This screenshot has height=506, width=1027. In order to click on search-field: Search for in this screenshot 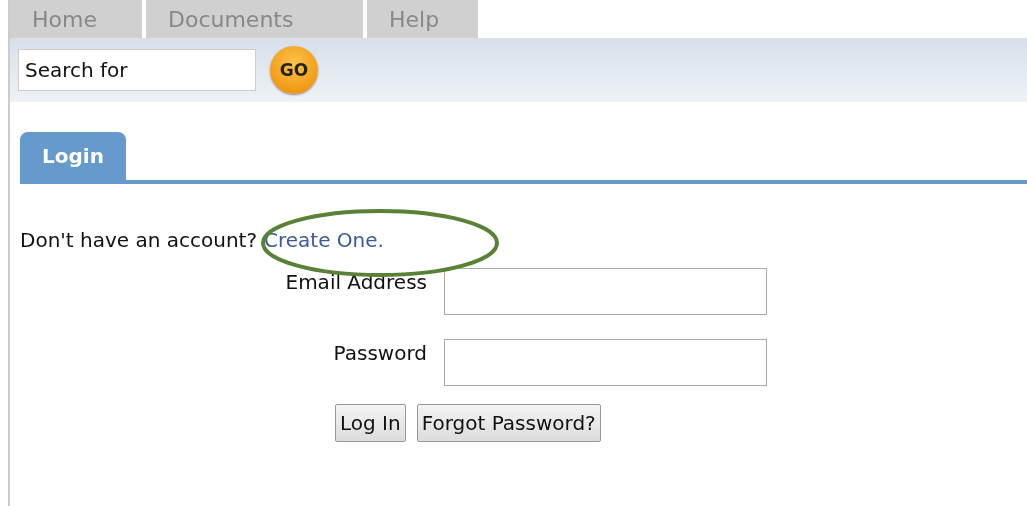, I will do `click(137, 70)`.